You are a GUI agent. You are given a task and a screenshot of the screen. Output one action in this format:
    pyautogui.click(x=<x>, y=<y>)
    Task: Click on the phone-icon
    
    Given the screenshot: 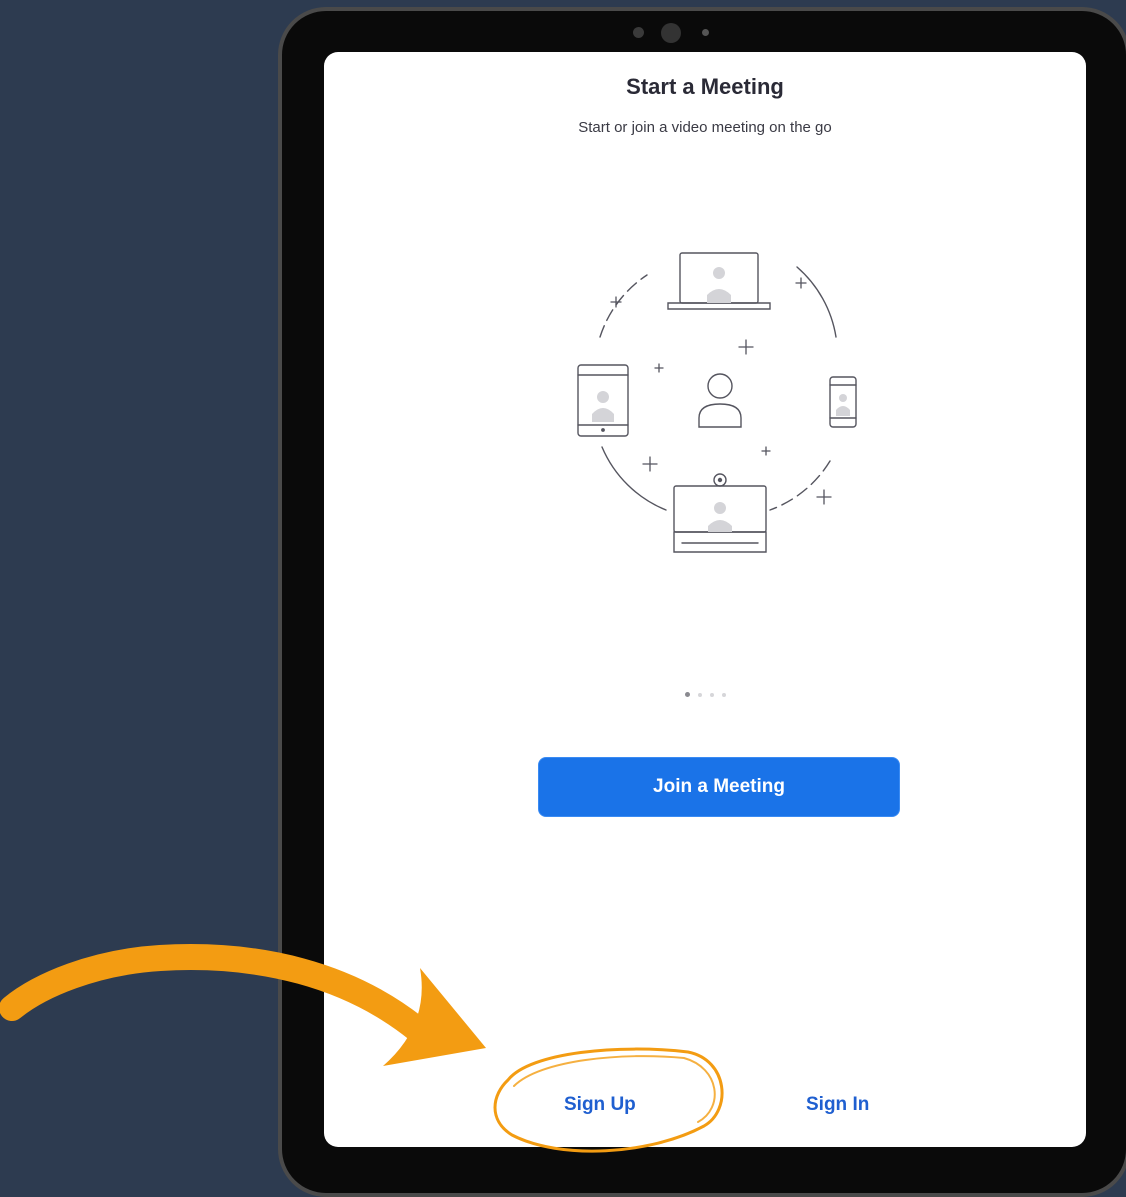 What is the action you would take?
    pyautogui.click(x=843, y=402)
    